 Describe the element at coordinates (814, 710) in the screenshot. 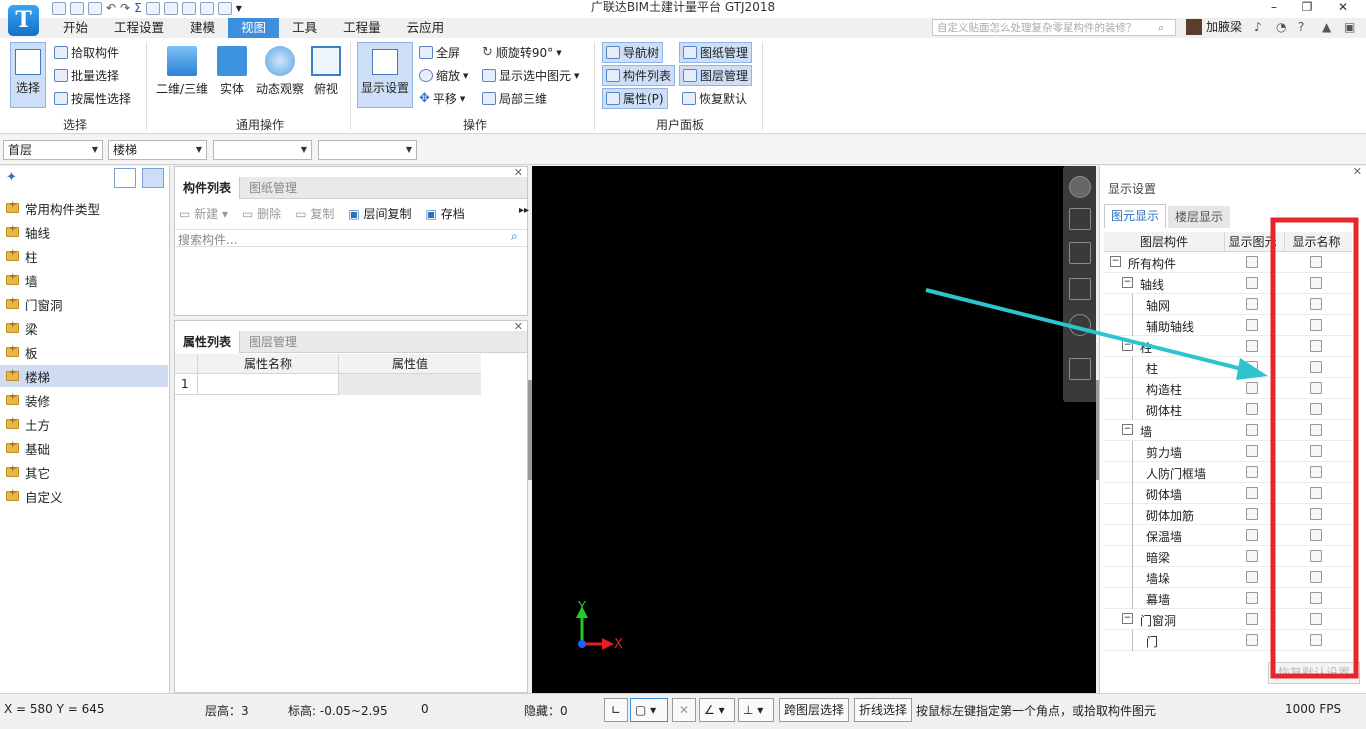

I see `cross-layer-select-button: 跨图层选择` at that location.